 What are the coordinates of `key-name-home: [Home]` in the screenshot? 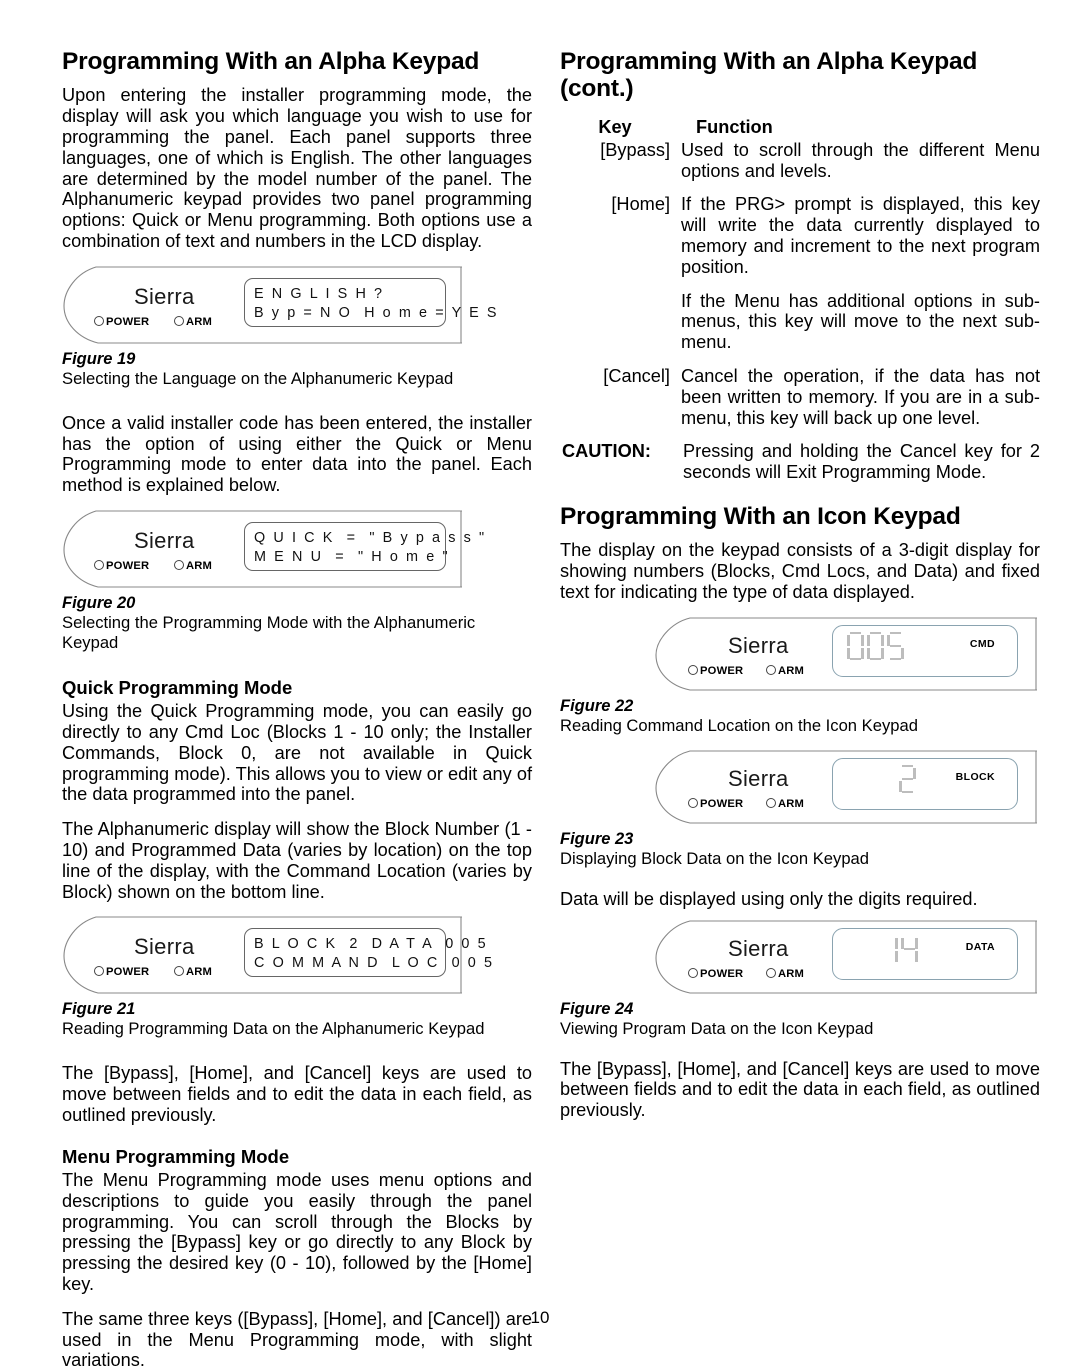 It's located at (640, 204).